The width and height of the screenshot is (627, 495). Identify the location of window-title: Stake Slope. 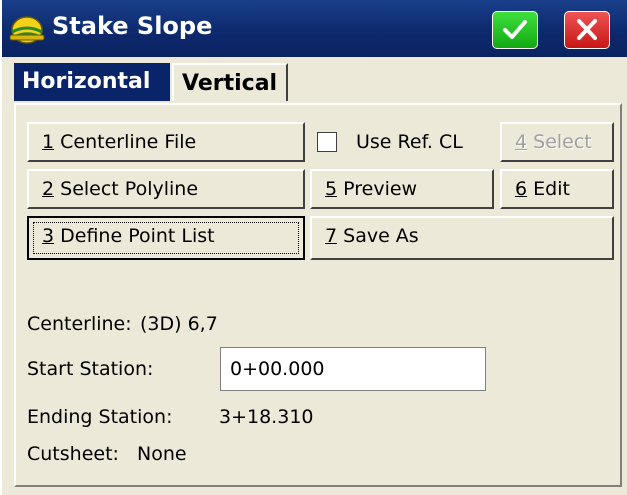
(132, 26).